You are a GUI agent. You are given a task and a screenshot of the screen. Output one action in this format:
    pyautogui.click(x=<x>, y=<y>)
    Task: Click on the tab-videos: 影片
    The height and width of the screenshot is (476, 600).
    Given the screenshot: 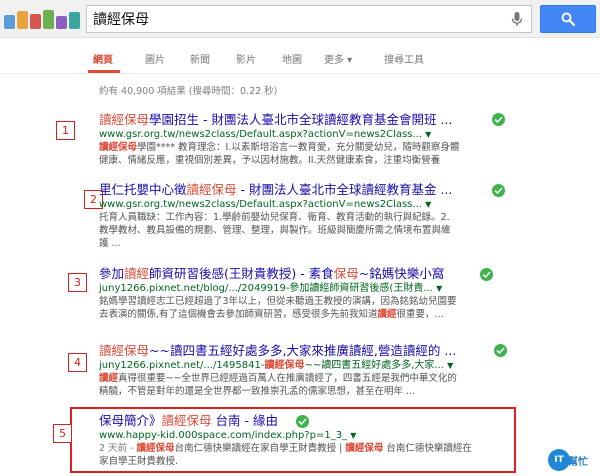 What is the action you would take?
    pyautogui.click(x=246, y=58)
    